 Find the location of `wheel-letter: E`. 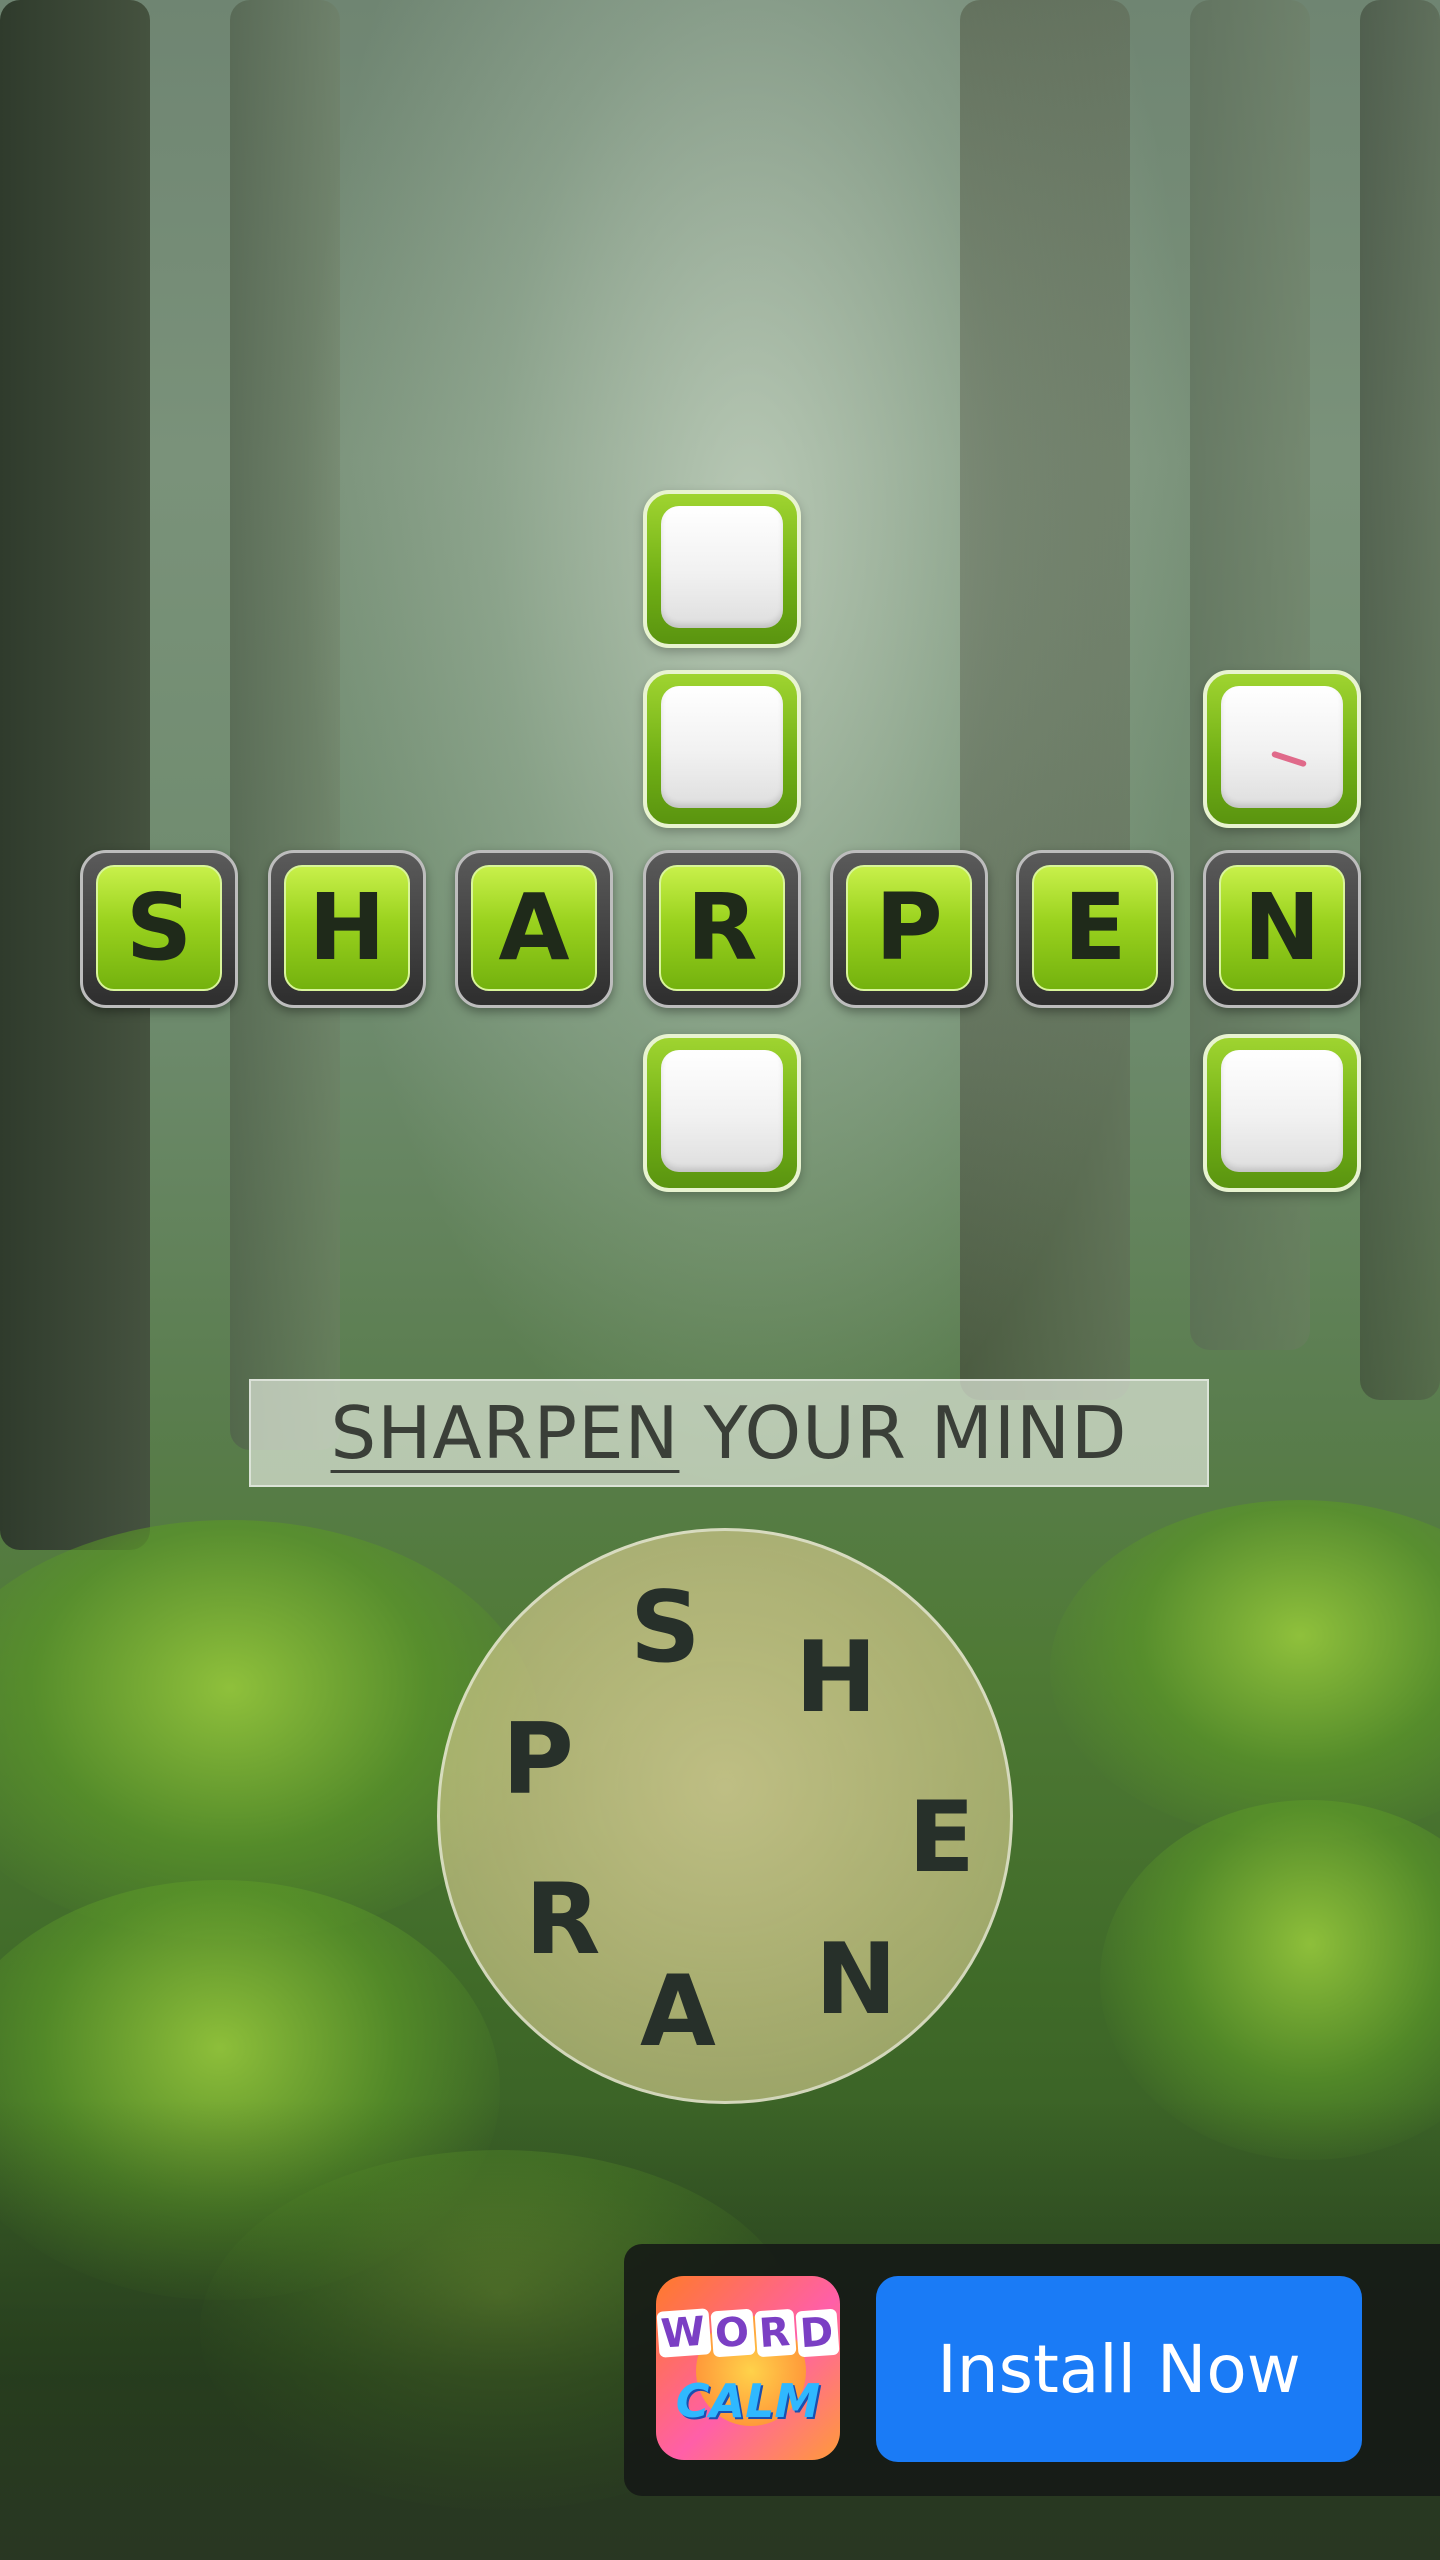

wheel-letter: E is located at coordinates (941, 1838).